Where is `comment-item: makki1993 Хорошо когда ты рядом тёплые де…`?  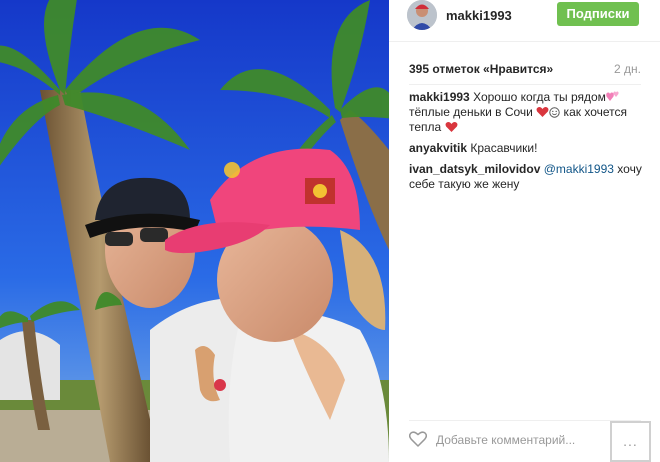 comment-item: makki1993 Хорошо когда ты рядом тёплые де… is located at coordinates (527, 112).